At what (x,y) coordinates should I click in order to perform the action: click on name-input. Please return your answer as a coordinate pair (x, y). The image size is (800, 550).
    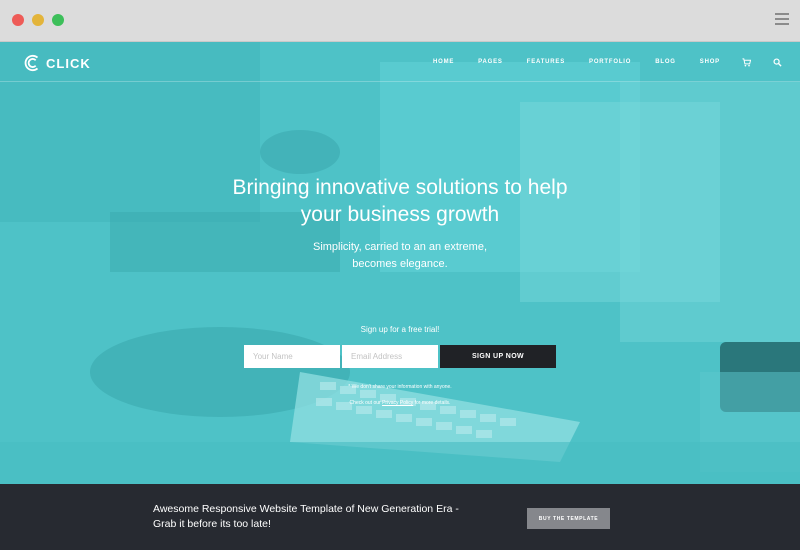
    Looking at the image, I should click on (292, 356).